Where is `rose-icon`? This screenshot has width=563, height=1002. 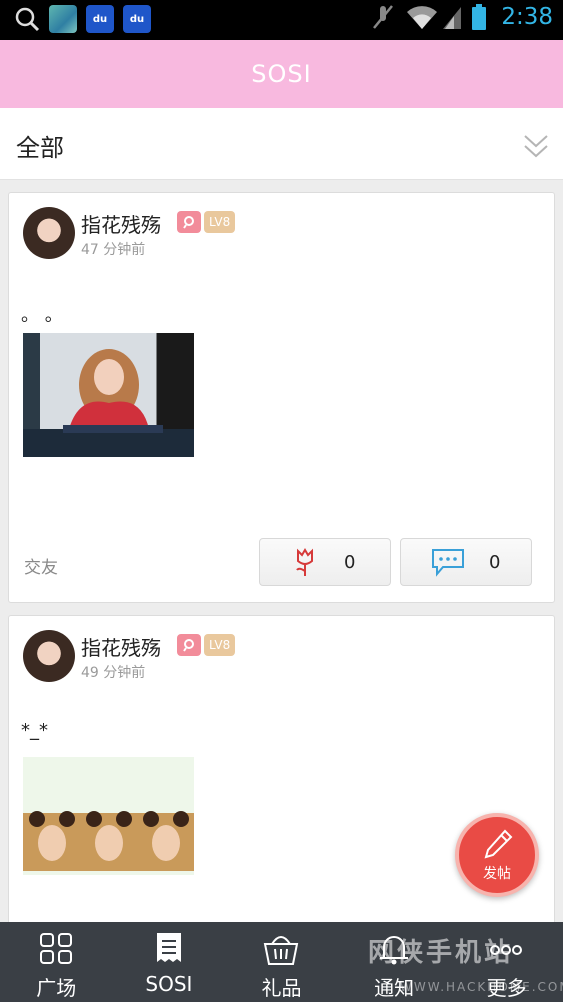 rose-icon is located at coordinates (304, 562).